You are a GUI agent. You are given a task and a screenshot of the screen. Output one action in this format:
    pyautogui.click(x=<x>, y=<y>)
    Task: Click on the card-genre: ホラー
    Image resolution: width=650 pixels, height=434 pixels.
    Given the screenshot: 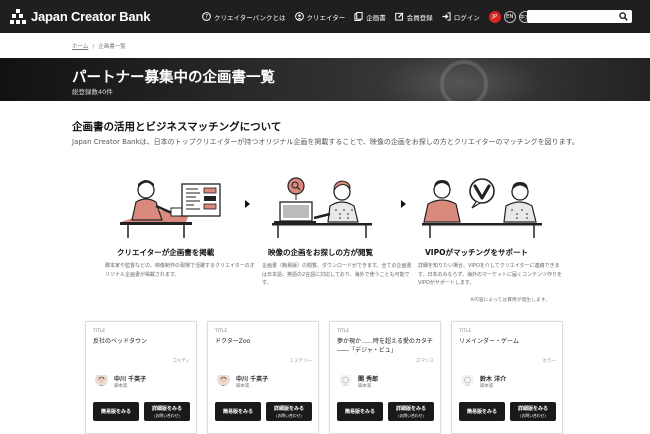 What is the action you would take?
    pyautogui.click(x=549, y=361)
    